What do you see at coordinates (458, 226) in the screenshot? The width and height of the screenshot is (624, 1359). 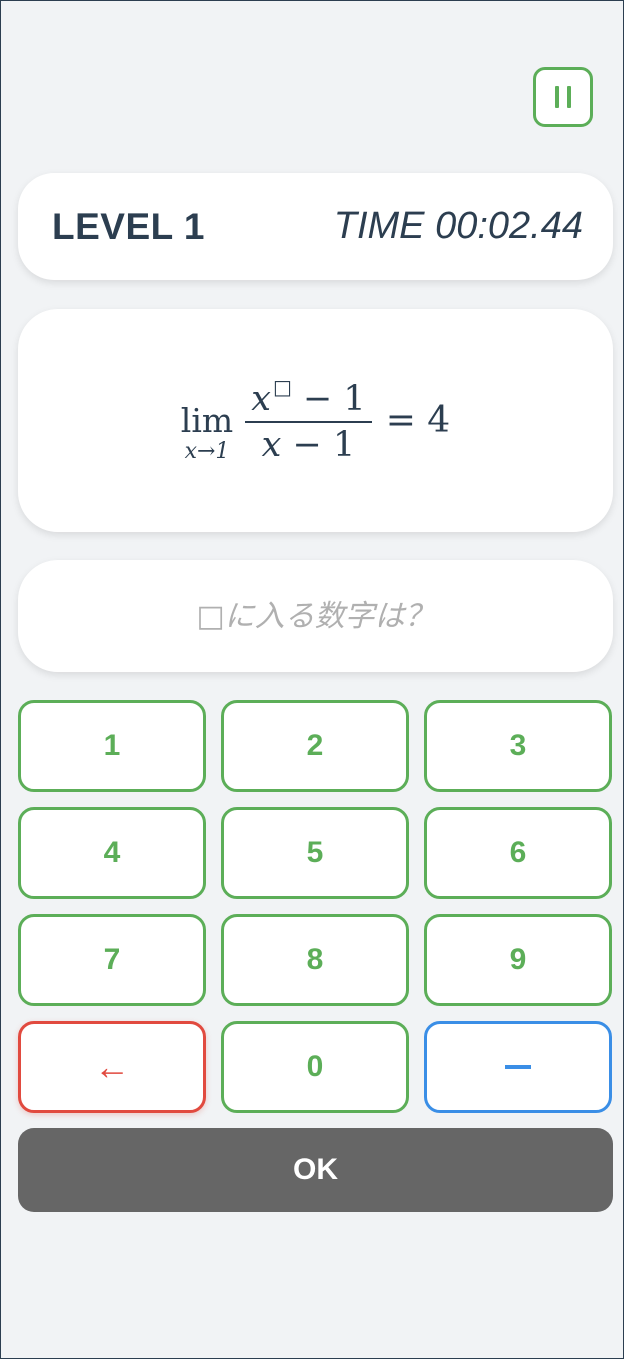 I see `timer-label: TIME 00:02.44` at bounding box center [458, 226].